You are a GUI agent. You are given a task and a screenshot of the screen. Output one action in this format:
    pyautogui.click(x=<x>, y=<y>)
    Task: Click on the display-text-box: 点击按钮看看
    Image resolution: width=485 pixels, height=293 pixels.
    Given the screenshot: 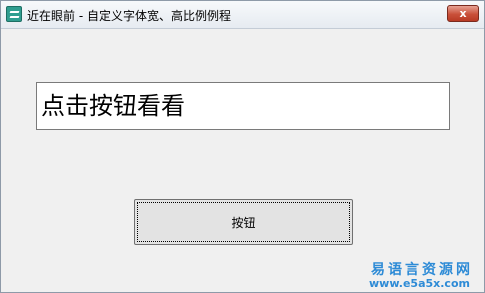 What is the action you would take?
    pyautogui.click(x=243, y=106)
    